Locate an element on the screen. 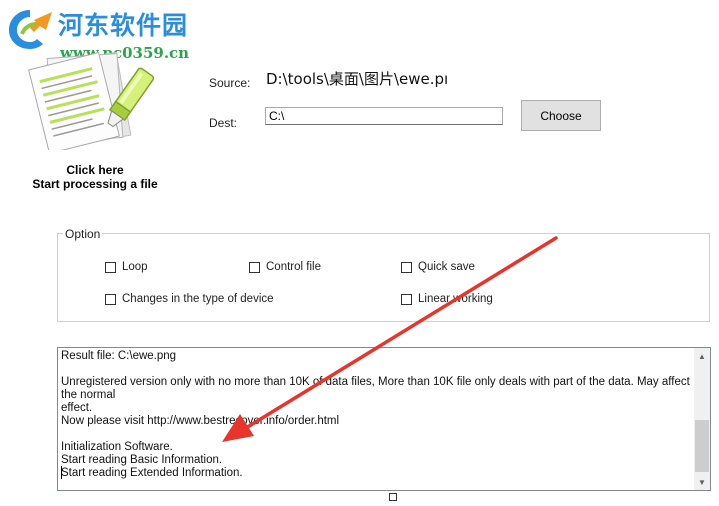 Image resolution: width=719 pixels, height=506 pixels. resize-handle is located at coordinates (393, 497).